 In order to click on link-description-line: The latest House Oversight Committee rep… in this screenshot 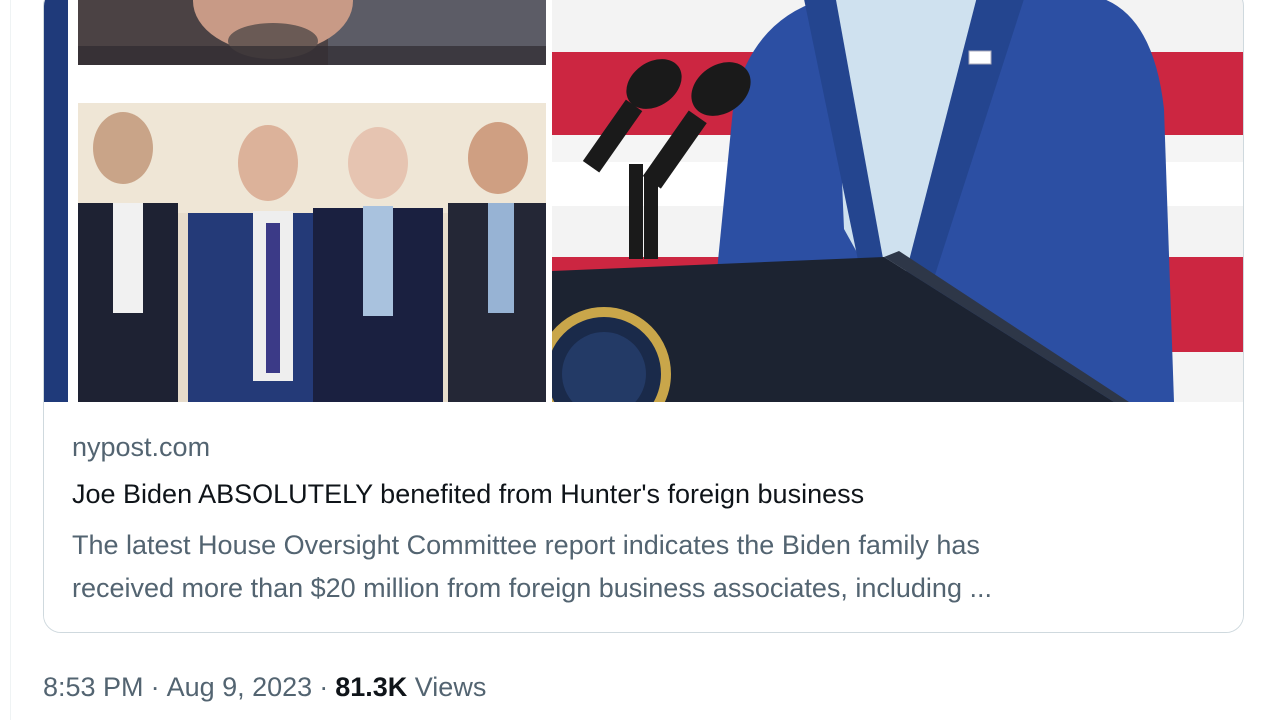, I will do `click(526, 545)`.